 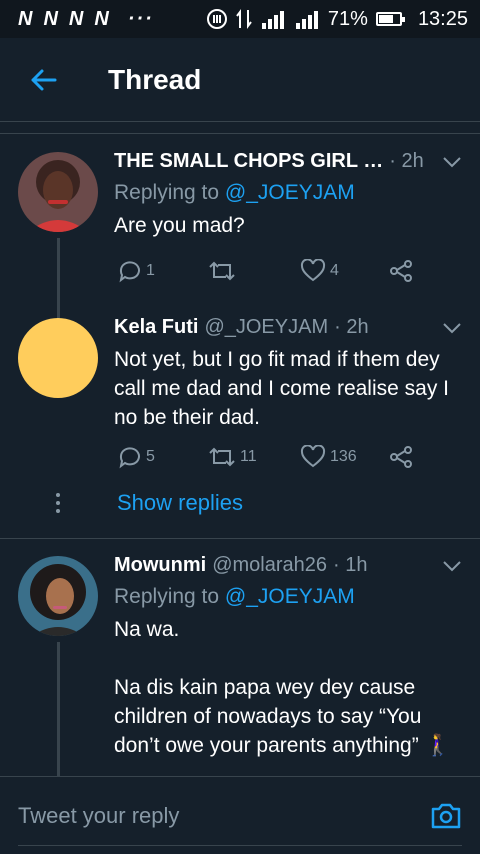 I want to click on tweet-actions: 1 4, so click(x=269, y=271).